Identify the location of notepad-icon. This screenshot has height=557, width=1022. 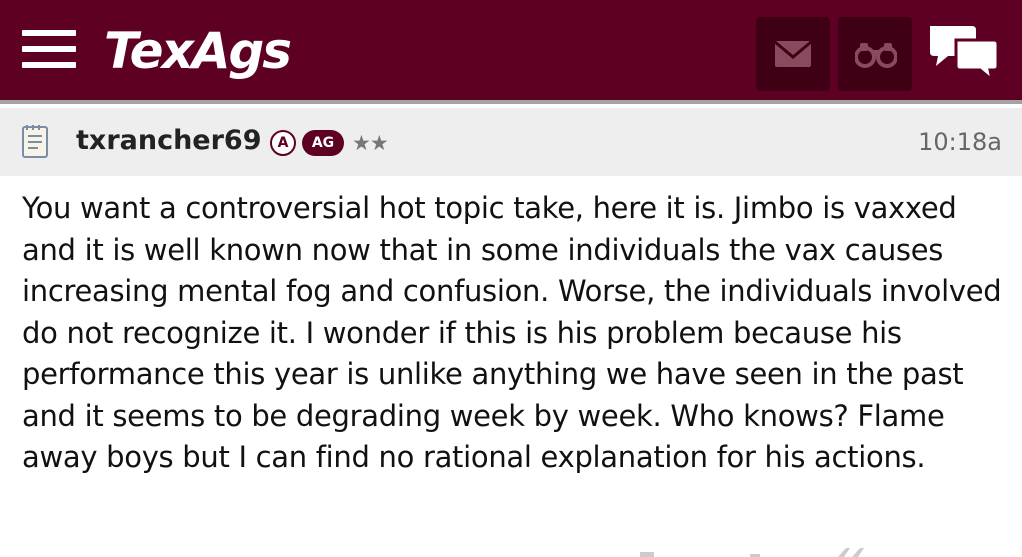
(35, 141).